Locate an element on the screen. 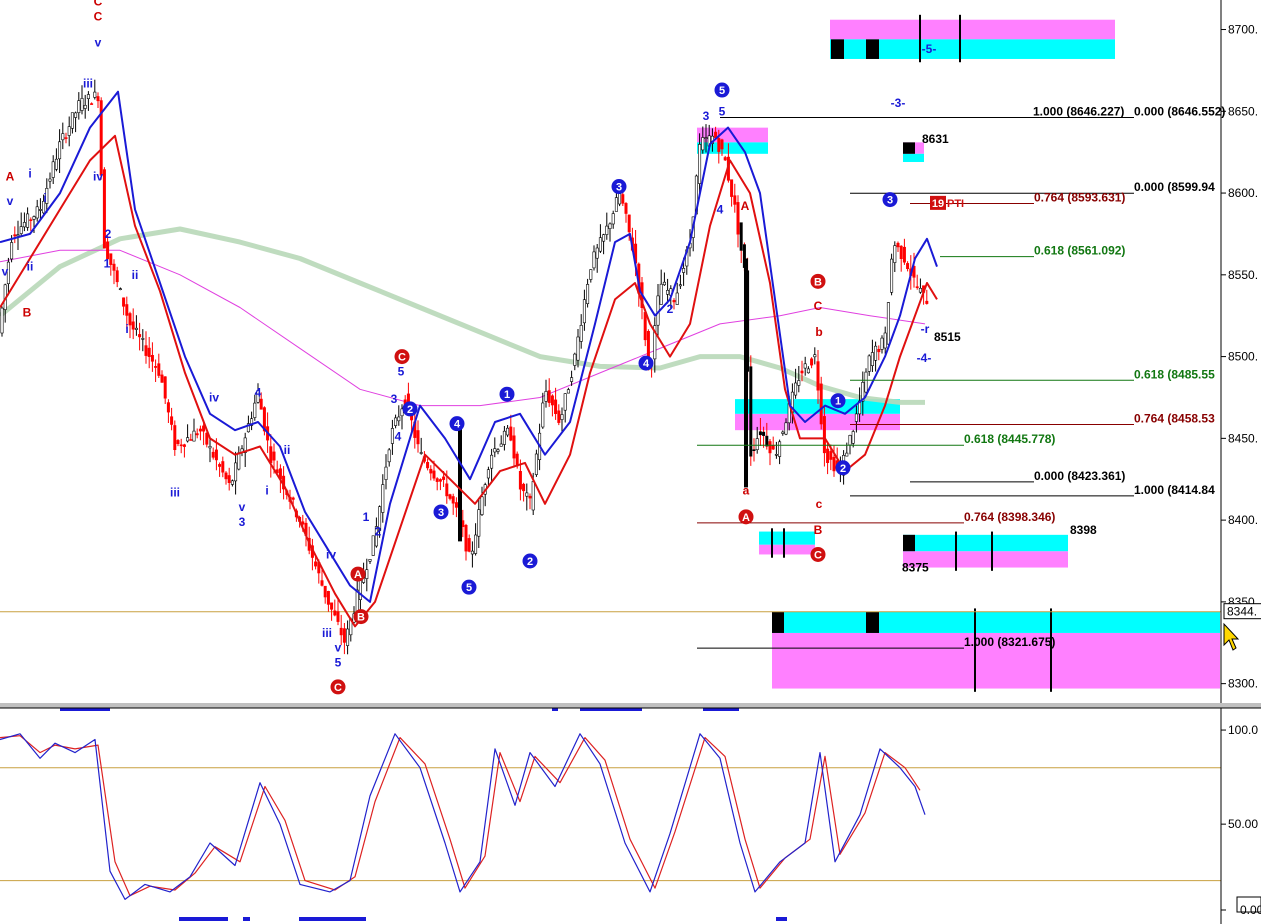 The width and height of the screenshot is (1261, 924). level-tag: 8398 is located at coordinates (1083, 530).